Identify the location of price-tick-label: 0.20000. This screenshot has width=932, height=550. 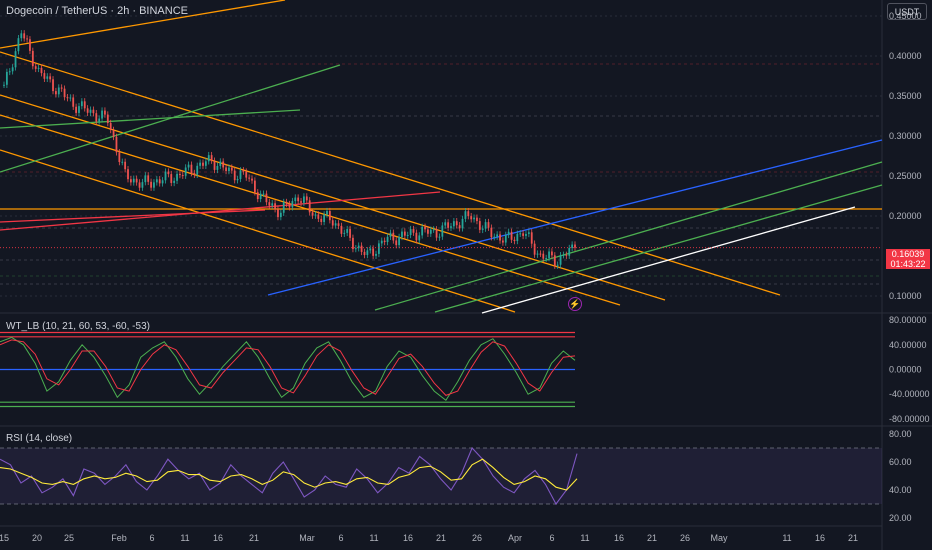
(905, 216).